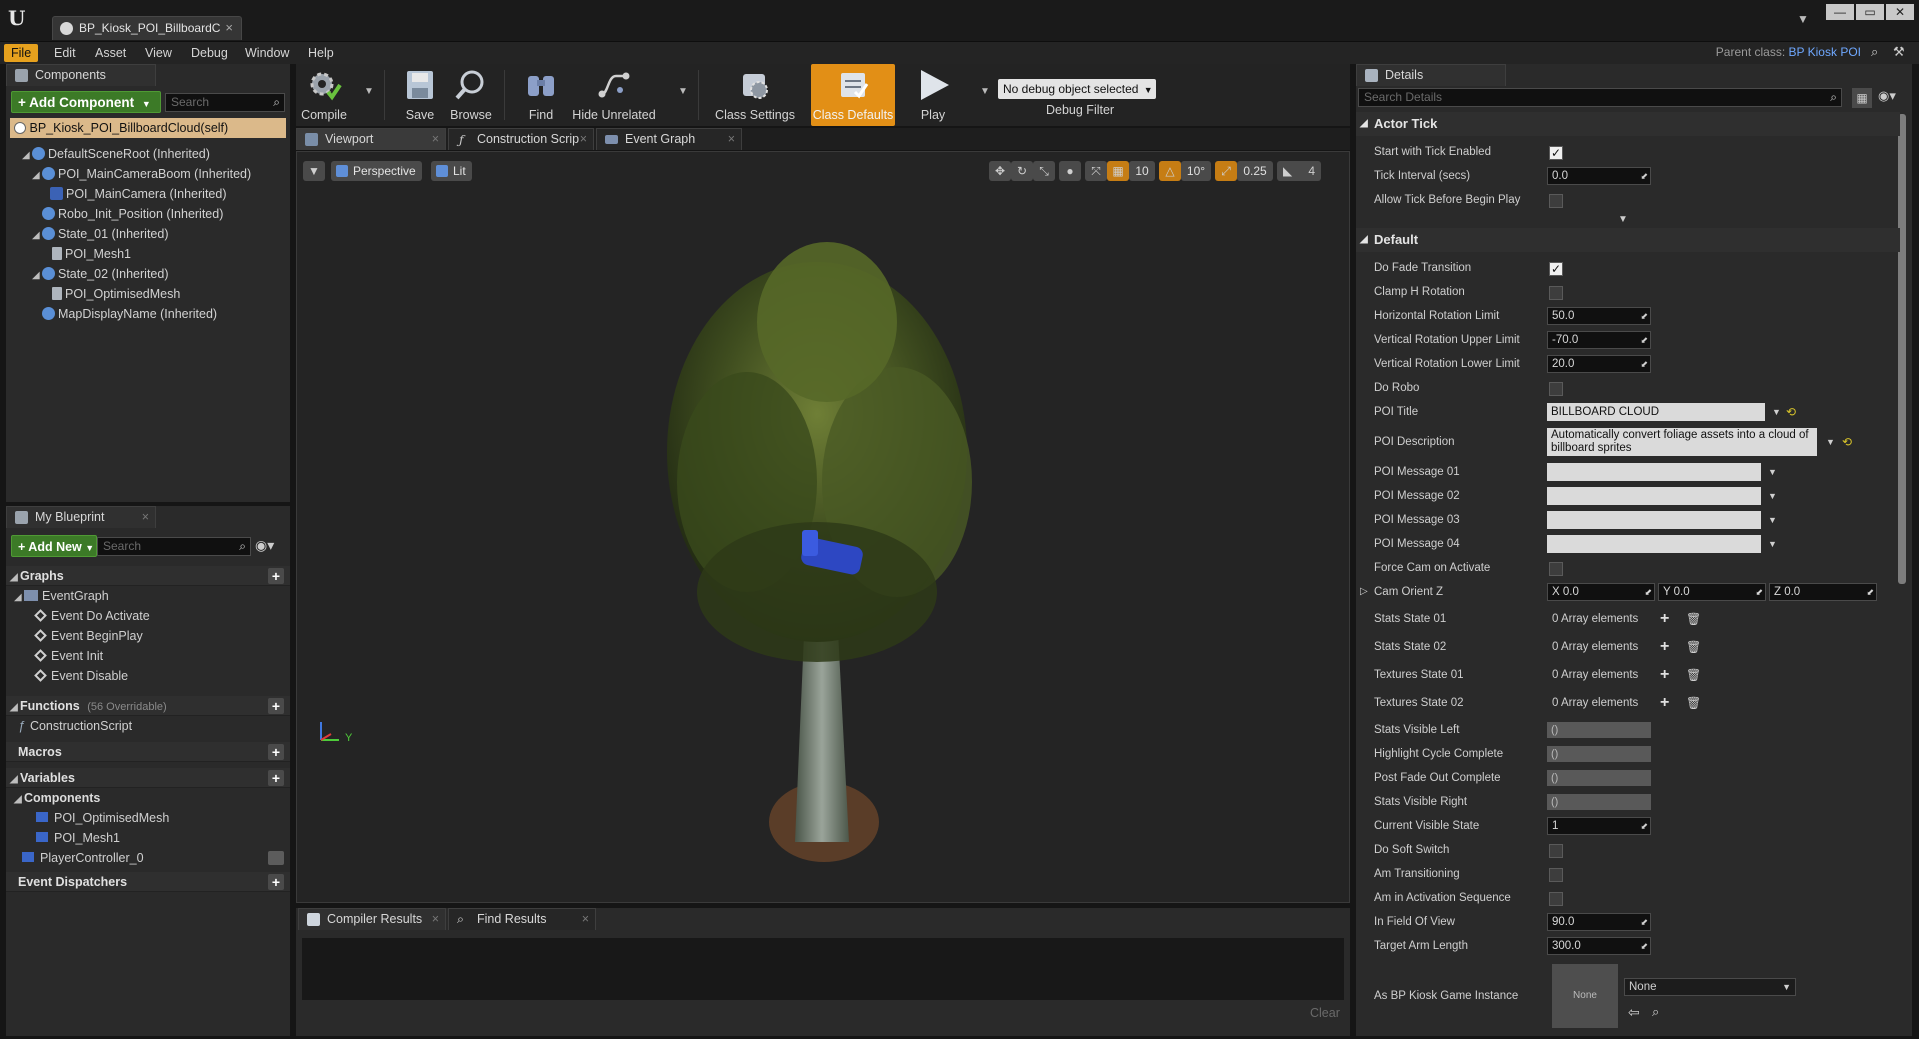 The width and height of the screenshot is (1919, 1039). Describe the element at coordinates (1599, 316) in the screenshot. I see `h-rotation-field: 50.0 ⬋` at that location.